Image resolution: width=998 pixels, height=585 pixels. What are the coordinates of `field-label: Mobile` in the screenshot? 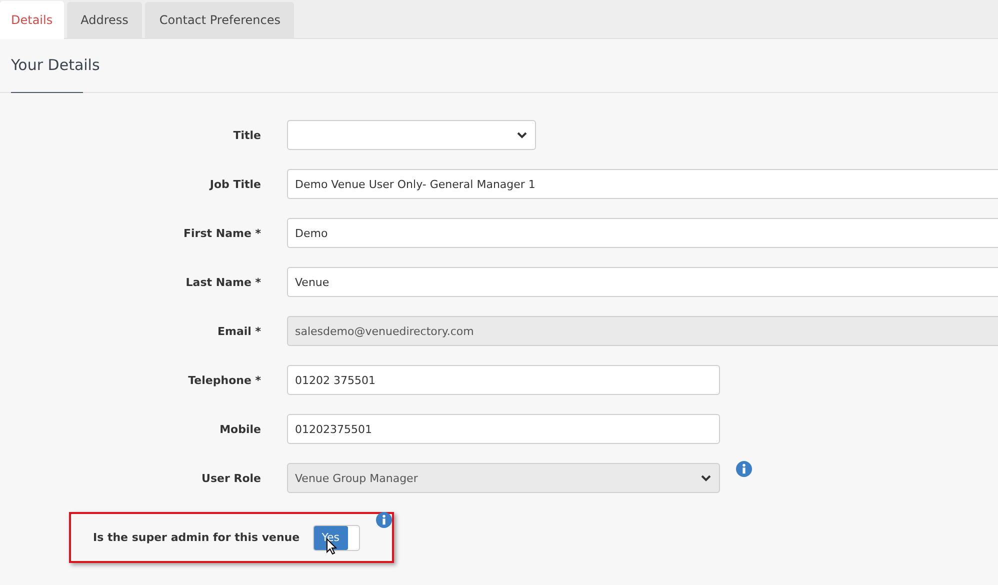 It's located at (239, 429).